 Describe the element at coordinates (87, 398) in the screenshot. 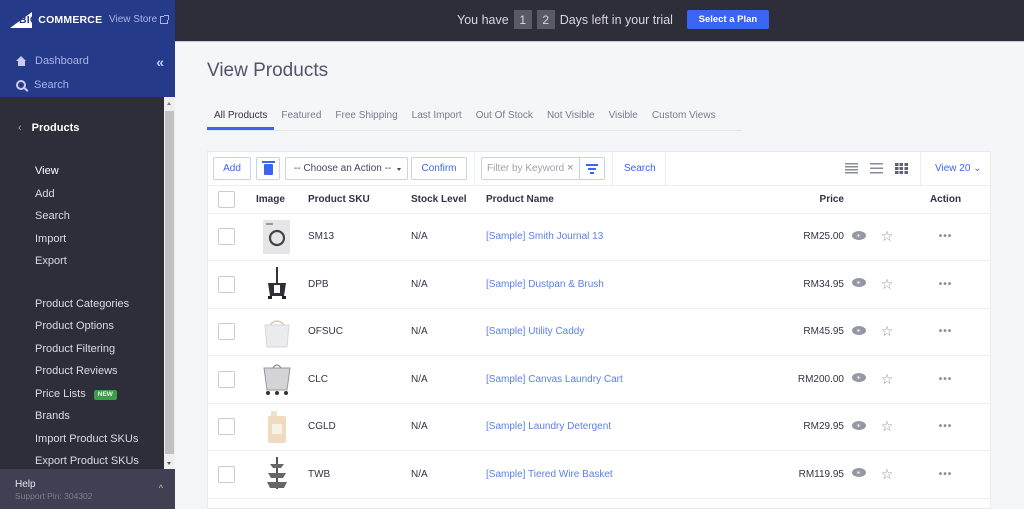

I see `sidebar-item-price-lists: Price Lists NEW` at that location.